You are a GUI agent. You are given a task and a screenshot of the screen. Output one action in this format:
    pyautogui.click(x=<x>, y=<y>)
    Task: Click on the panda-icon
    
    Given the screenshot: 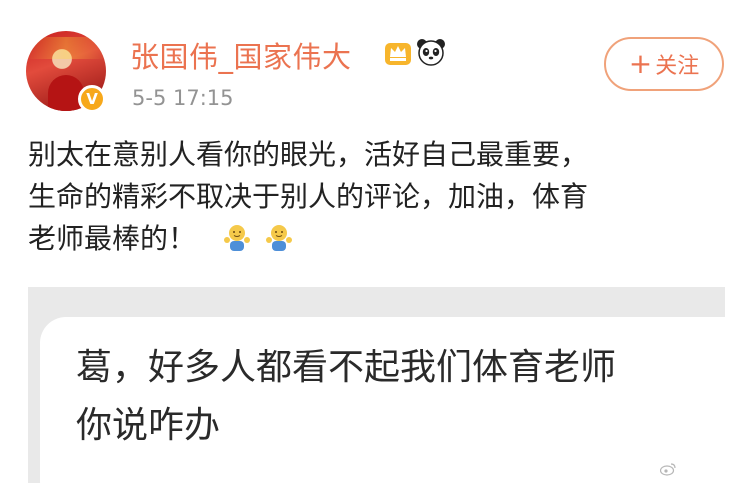 What is the action you would take?
    pyautogui.click(x=431, y=52)
    